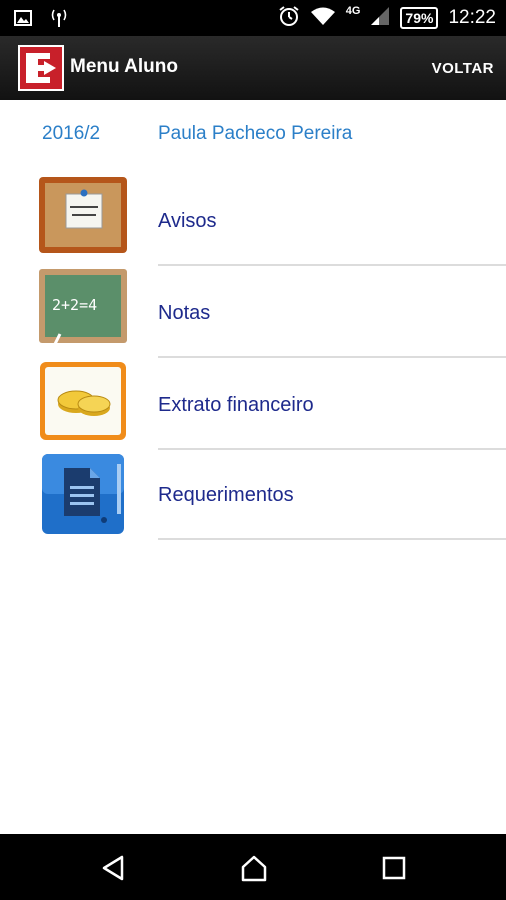  Describe the element at coordinates (71, 133) in the screenshot. I see `semester-label: 2016/2` at that location.